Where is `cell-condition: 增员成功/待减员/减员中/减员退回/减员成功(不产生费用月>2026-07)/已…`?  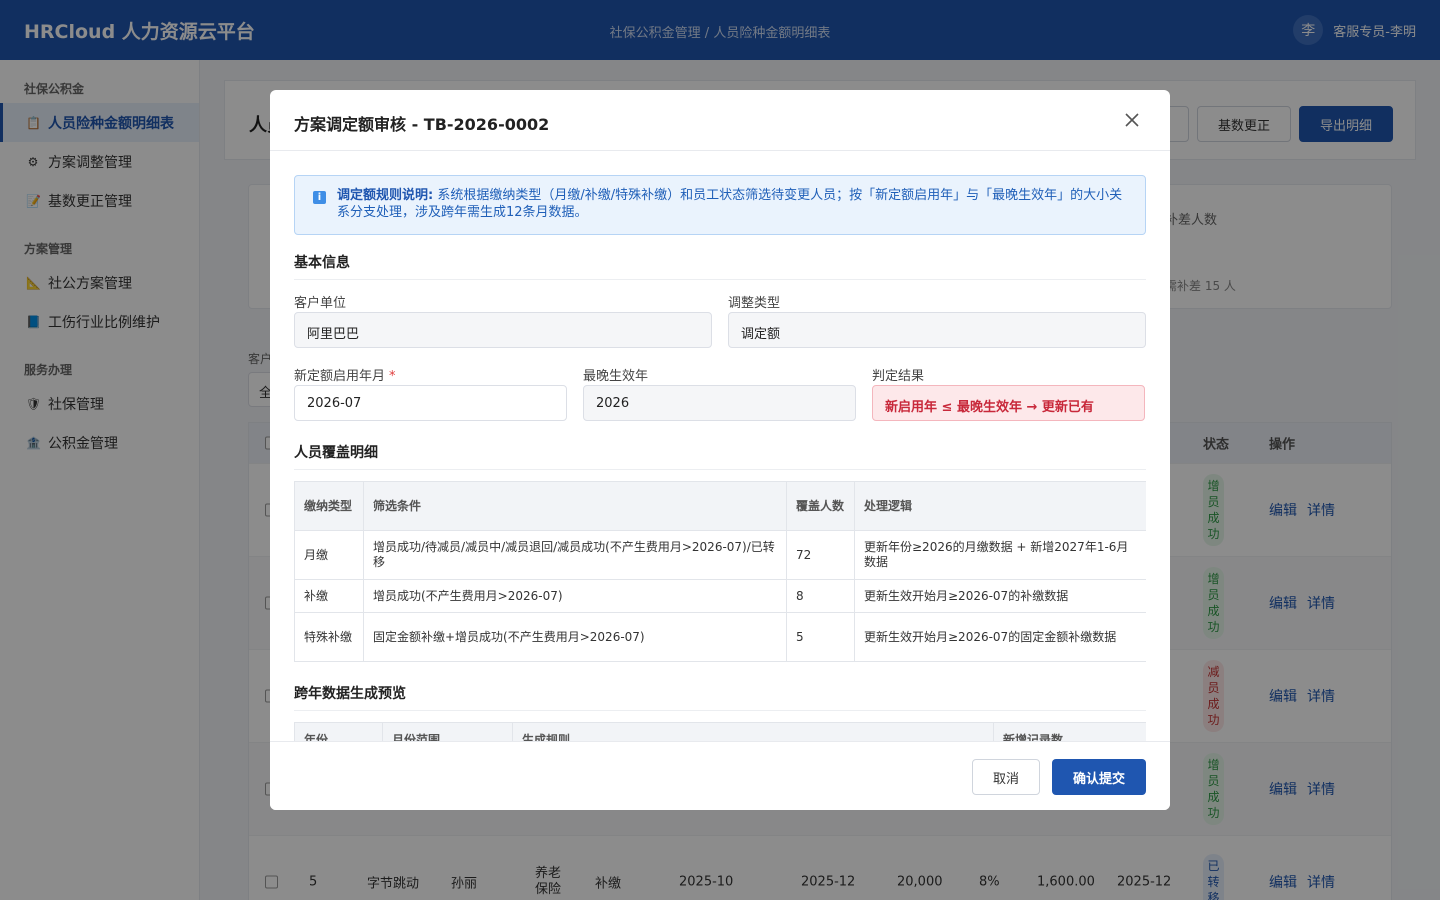 cell-condition: 增员成功/待减员/减员中/减员退回/减员成功(不产生费用月>2026-07)/已… is located at coordinates (575, 555).